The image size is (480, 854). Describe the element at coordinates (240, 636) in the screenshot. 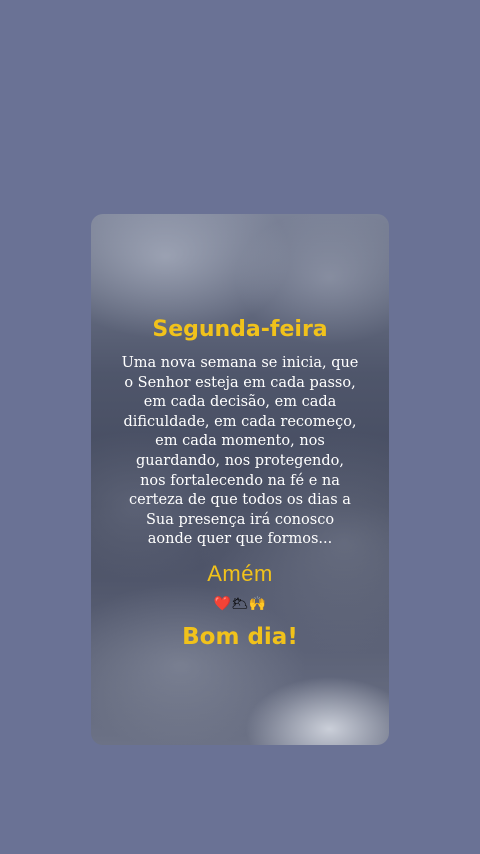

I see `greeting-text: Bom dia!` at that location.